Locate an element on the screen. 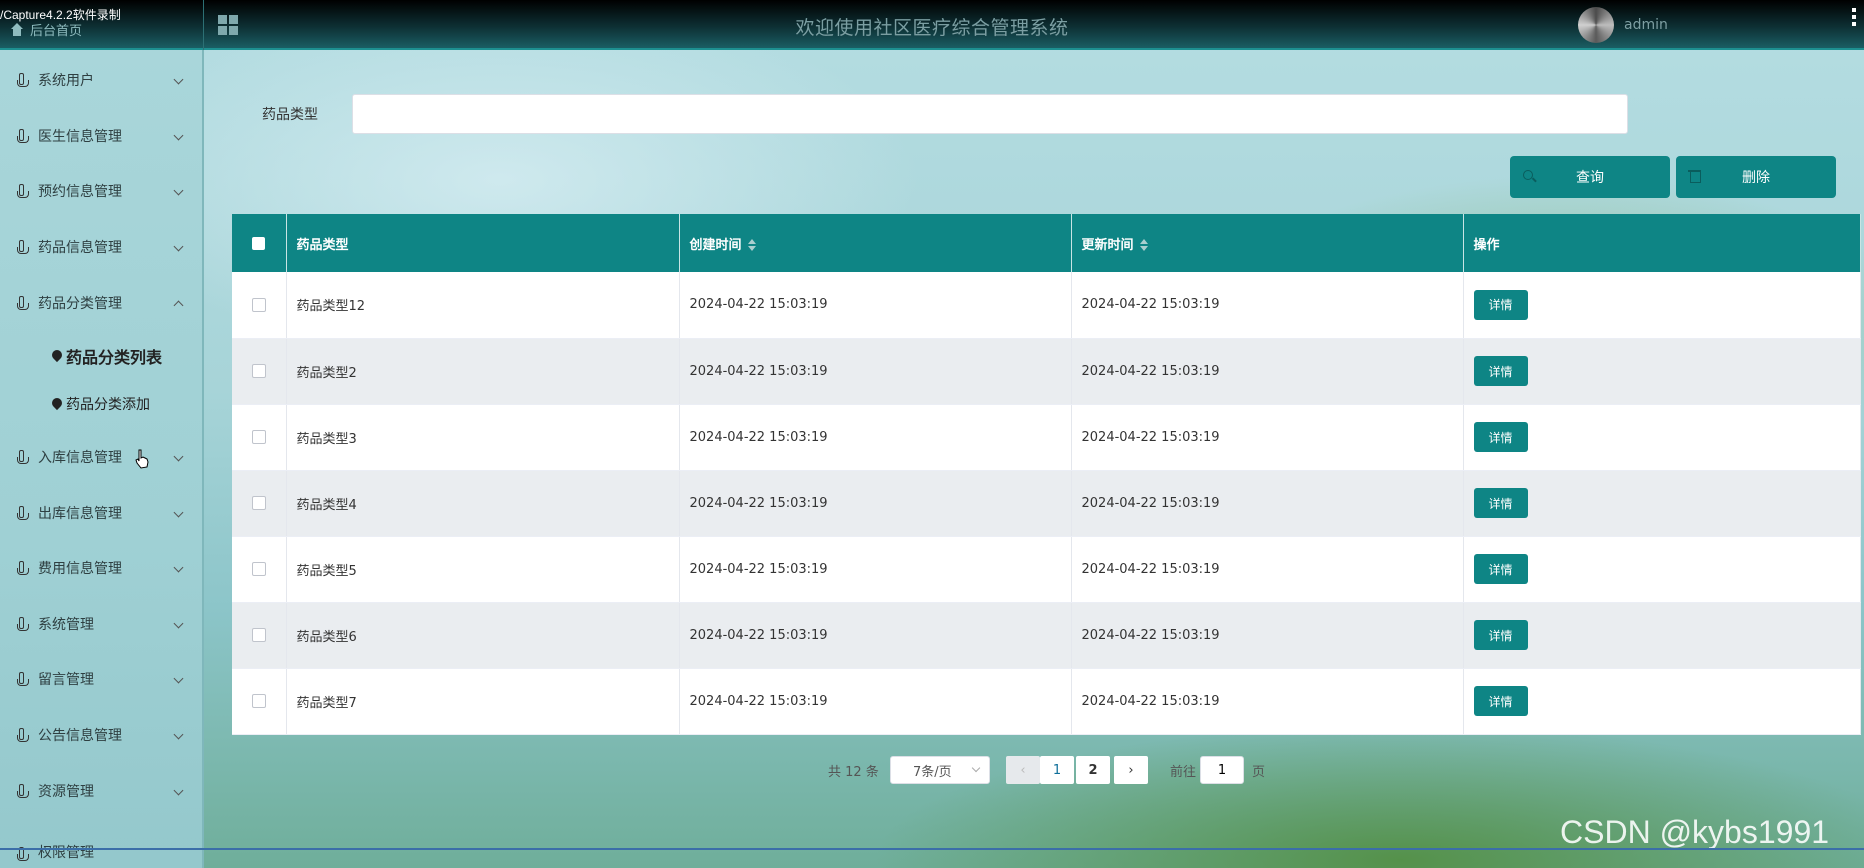 Image resolution: width=1864 pixels, height=868 pixels. watermark: CSDN @kybs1991 is located at coordinates (1695, 832).